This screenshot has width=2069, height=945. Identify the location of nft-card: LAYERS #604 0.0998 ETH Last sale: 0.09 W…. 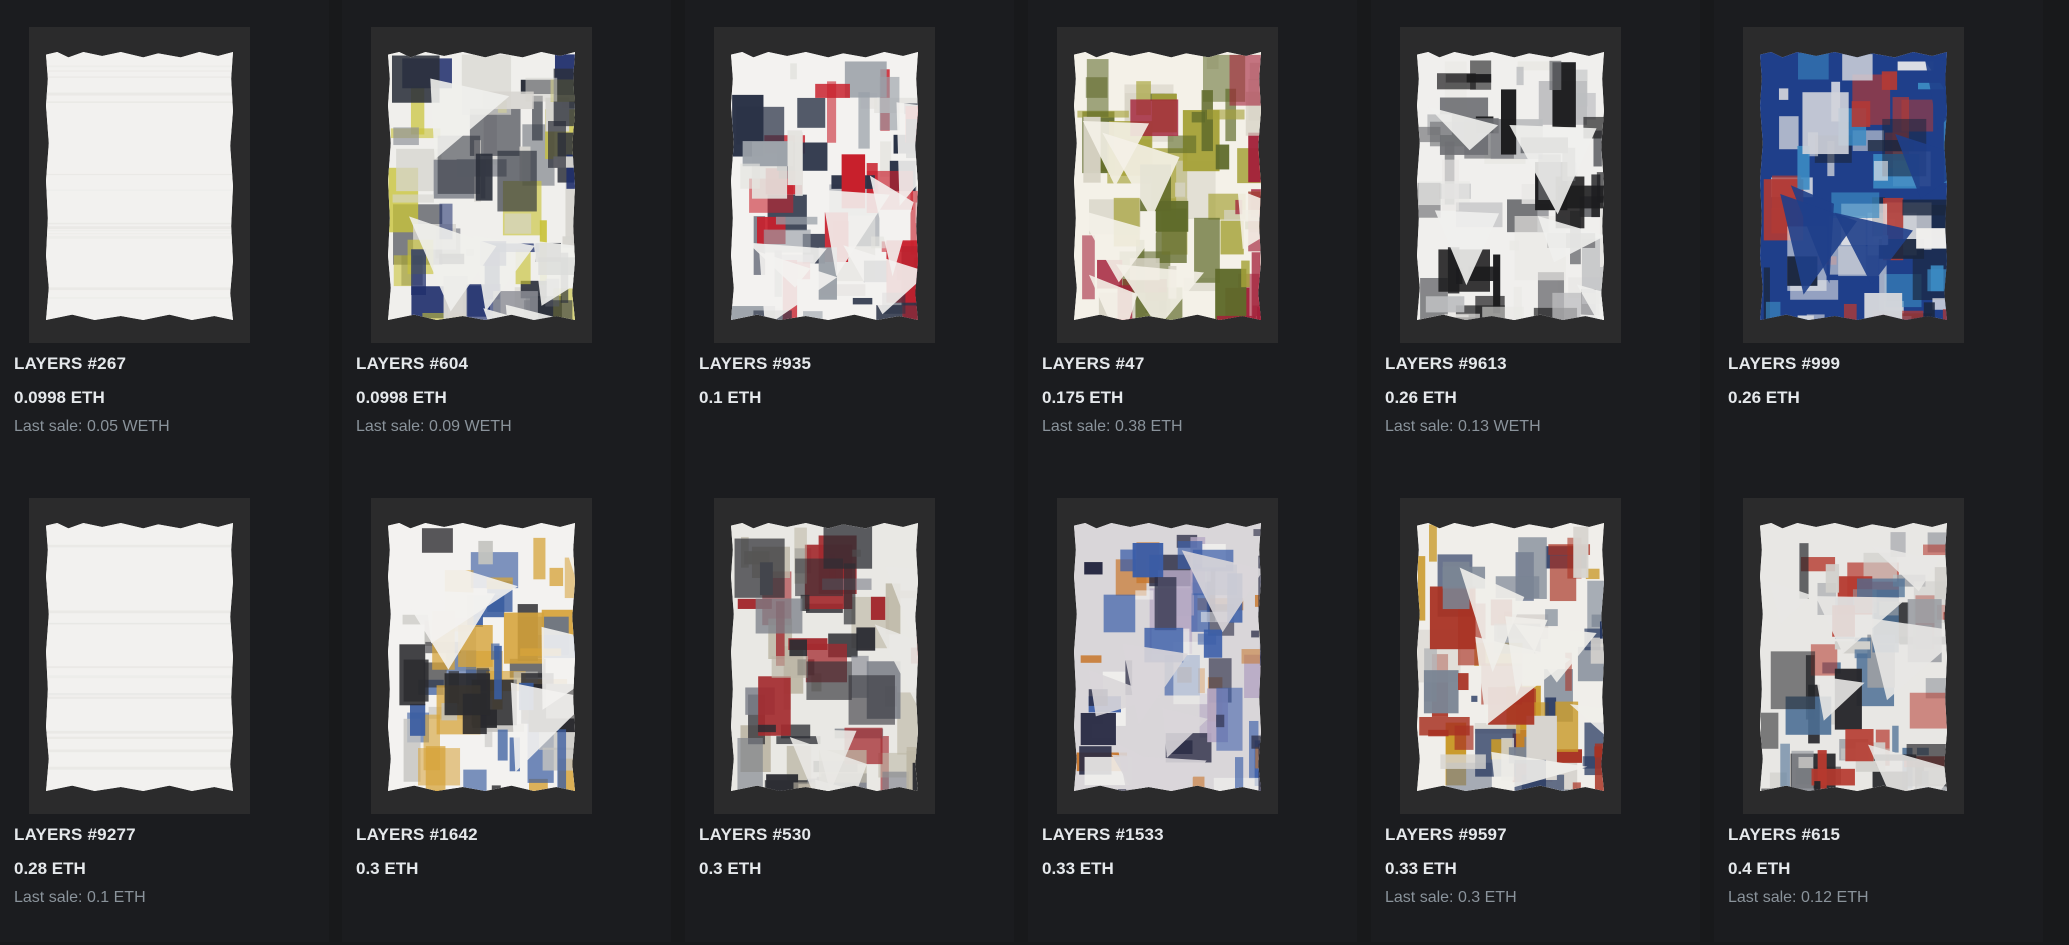
(506, 235).